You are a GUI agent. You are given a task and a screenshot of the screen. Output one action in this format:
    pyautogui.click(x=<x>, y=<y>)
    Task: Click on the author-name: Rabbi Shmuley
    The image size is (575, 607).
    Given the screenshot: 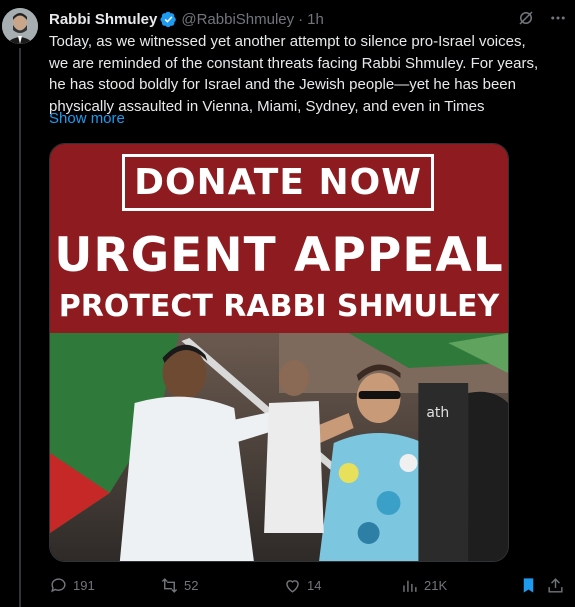 What is the action you would take?
    pyautogui.click(x=103, y=19)
    